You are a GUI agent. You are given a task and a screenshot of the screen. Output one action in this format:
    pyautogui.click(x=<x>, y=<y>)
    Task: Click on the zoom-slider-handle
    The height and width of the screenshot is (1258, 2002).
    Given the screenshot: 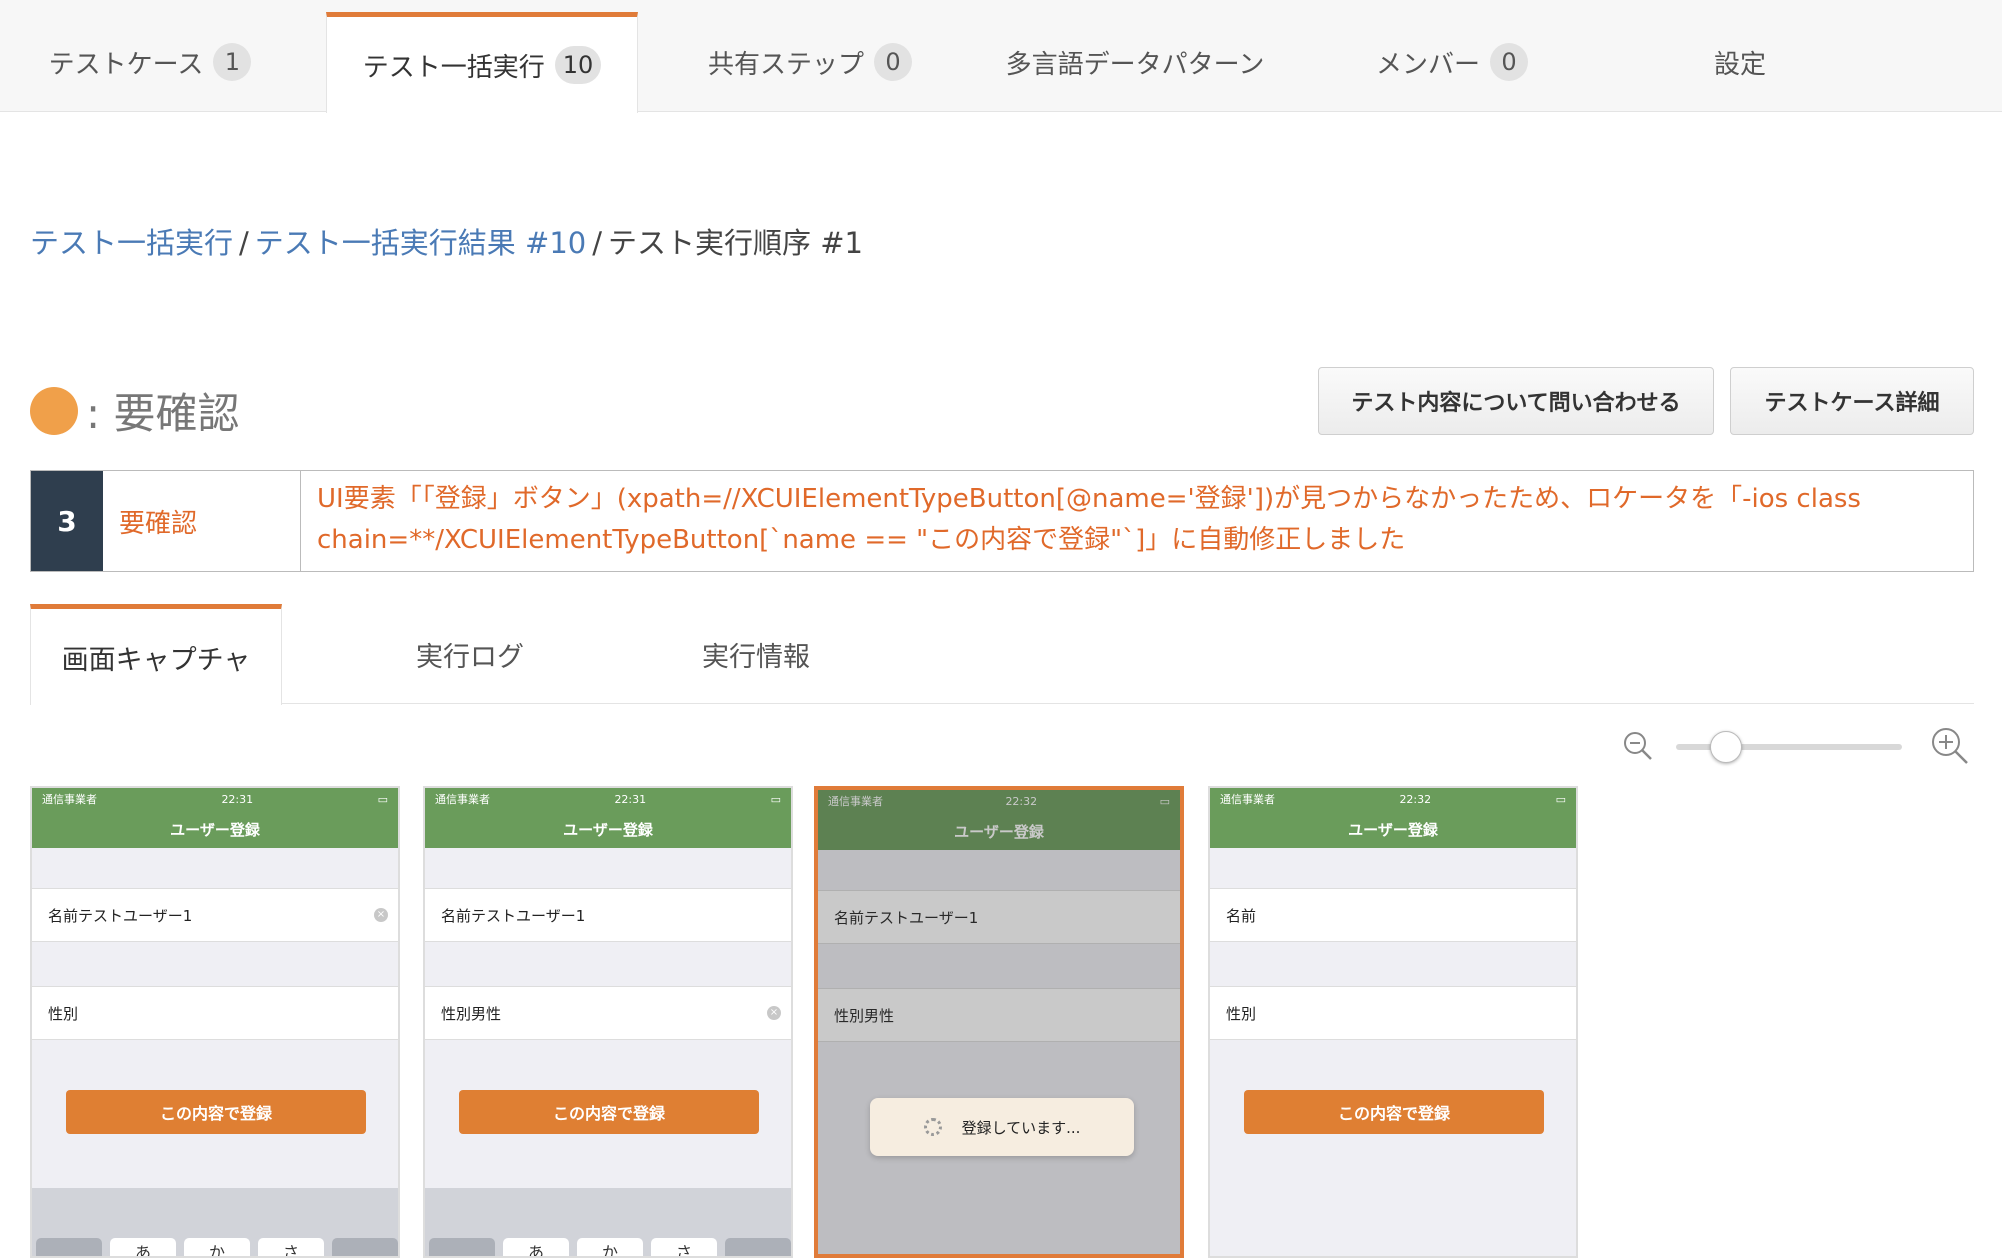 What is the action you would take?
    pyautogui.click(x=1726, y=747)
    